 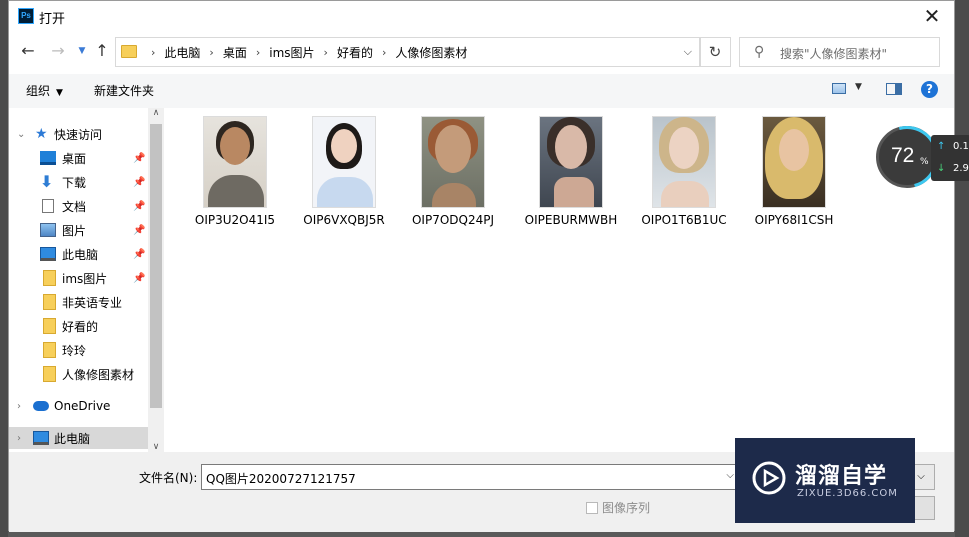 I want to click on view-options-caret-icon: ▼, so click(x=858, y=87).